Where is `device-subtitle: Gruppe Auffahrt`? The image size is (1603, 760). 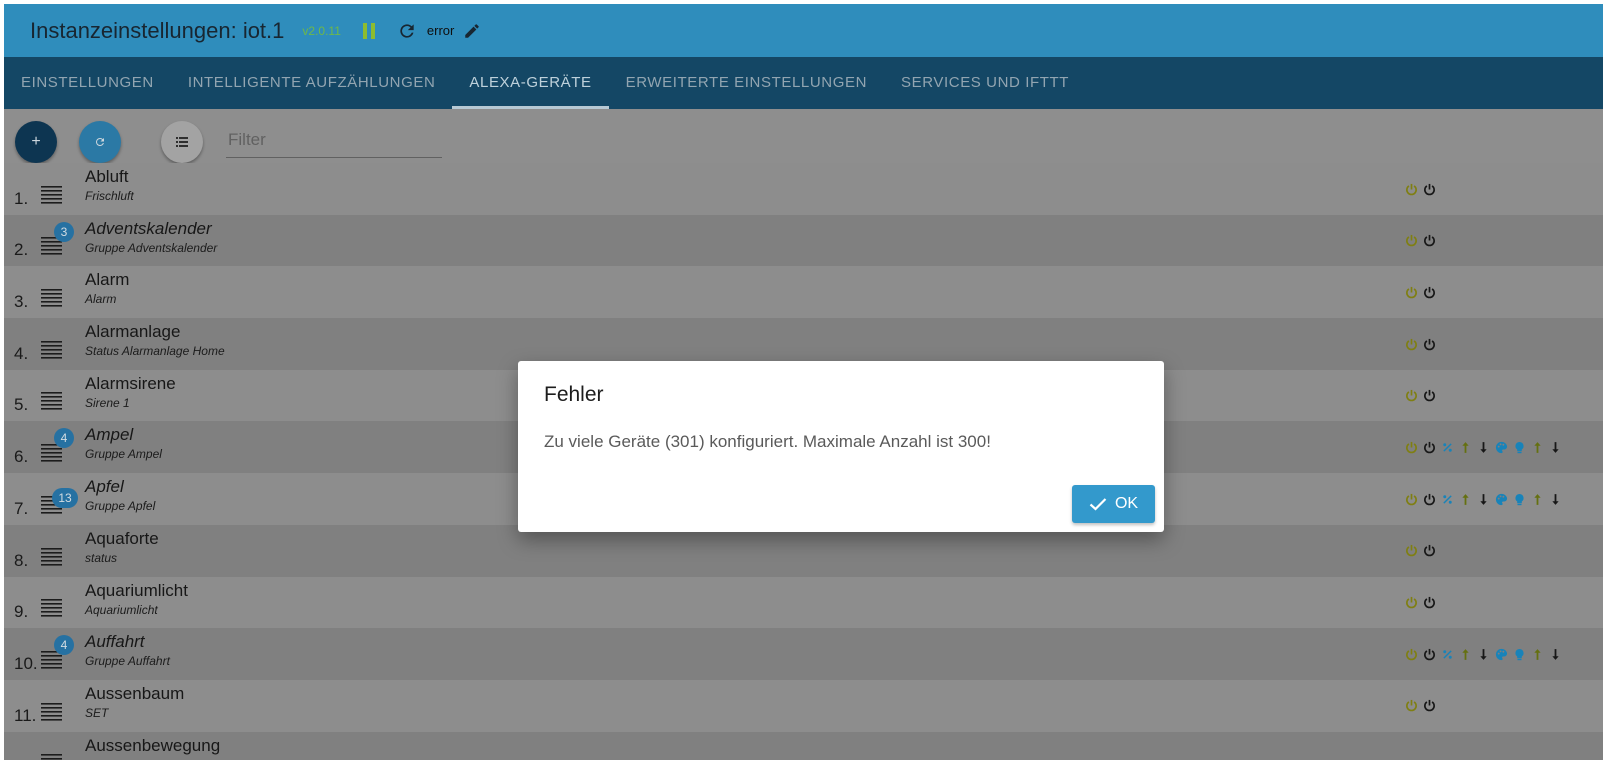 device-subtitle: Gruppe Auffahrt is located at coordinates (127, 661).